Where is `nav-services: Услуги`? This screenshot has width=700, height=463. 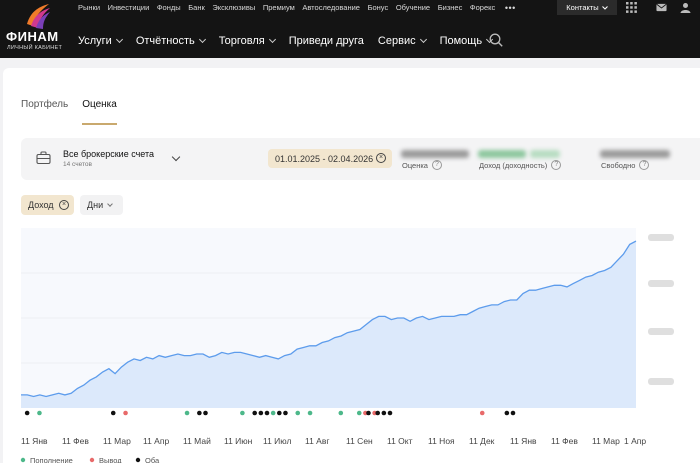
nav-services: Услуги is located at coordinates (100, 41).